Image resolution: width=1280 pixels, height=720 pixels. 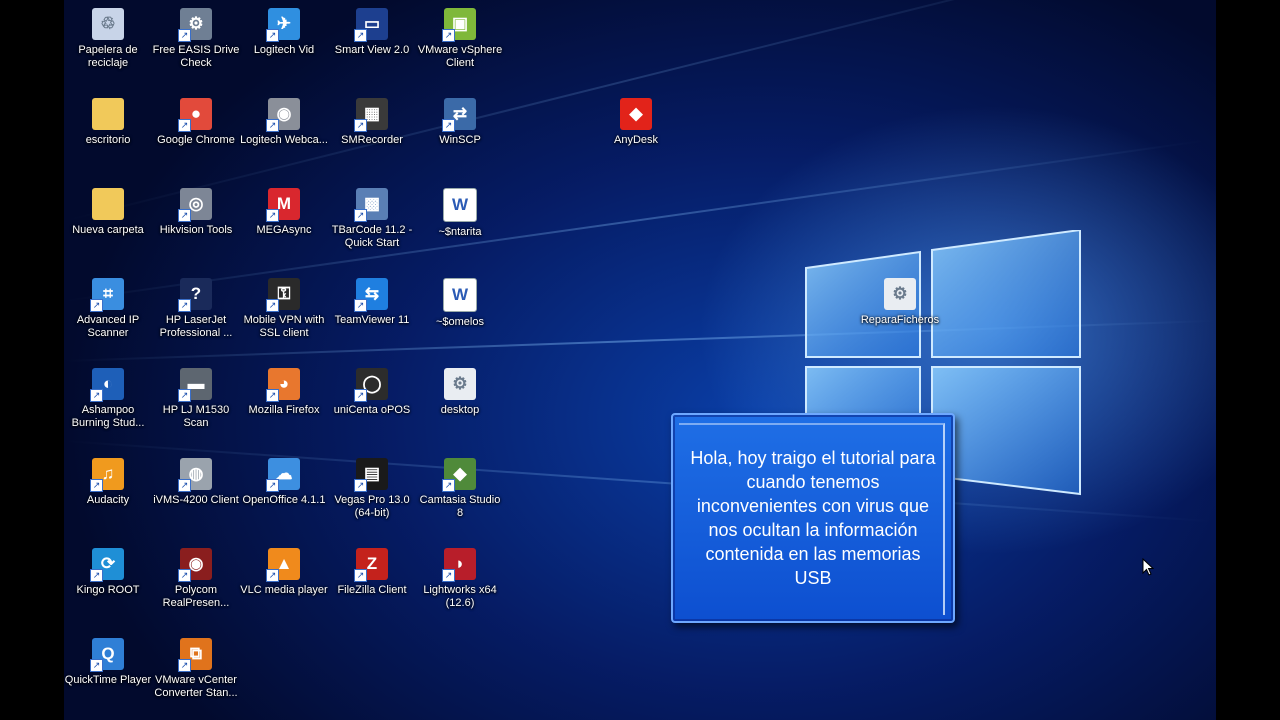 I want to click on desktop-icon: M ↗ MEGAsync, so click(x=284, y=209).